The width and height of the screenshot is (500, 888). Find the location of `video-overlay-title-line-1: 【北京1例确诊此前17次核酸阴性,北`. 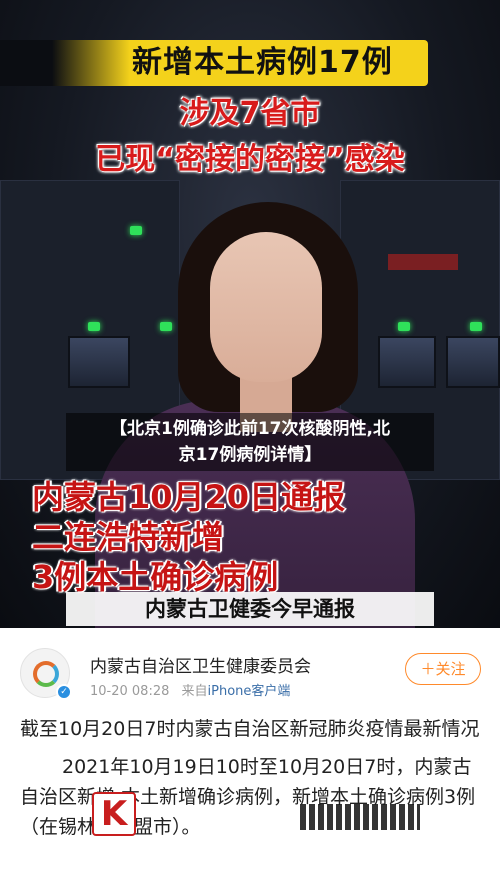

video-overlay-title-line-1: 【北京1例确诊此前17次核酸阴性,北 is located at coordinates (250, 429).